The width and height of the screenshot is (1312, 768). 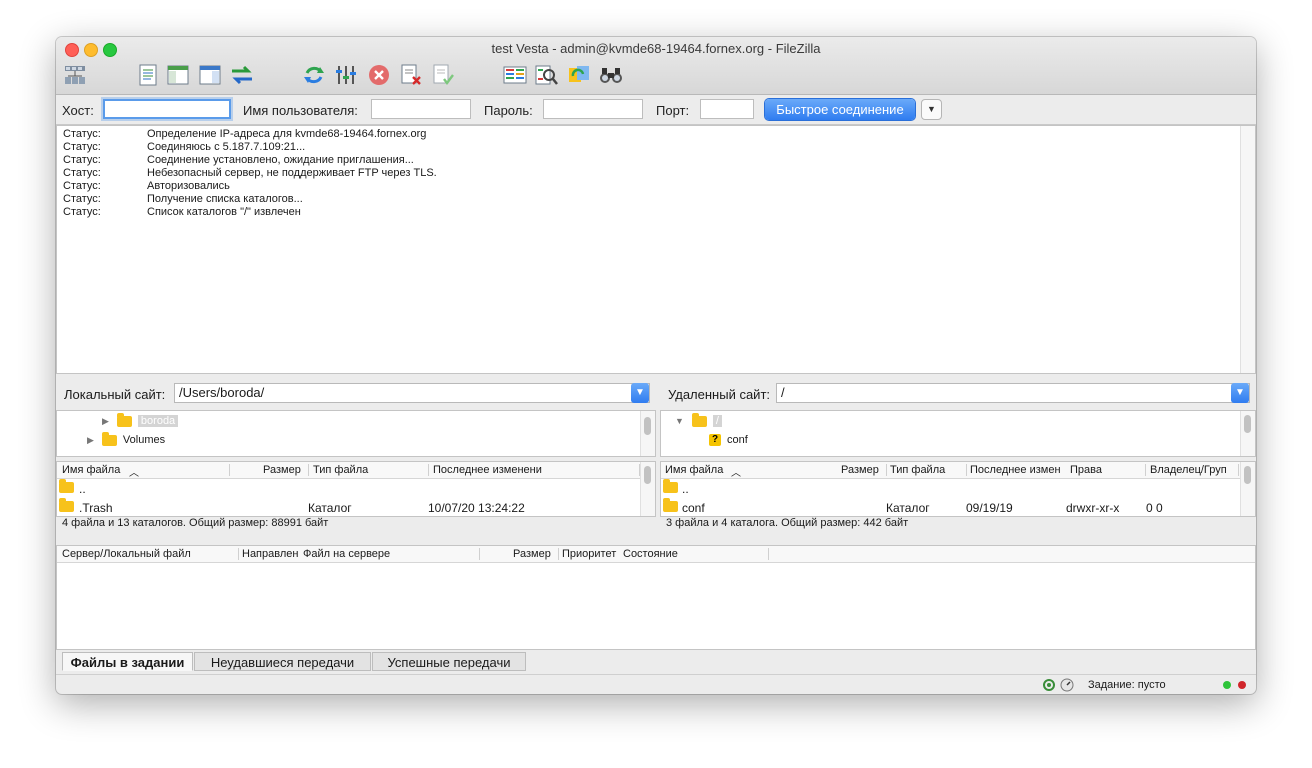 What do you see at coordinates (346, 554) in the screenshot?
I see `col-remote-file: Файл на сервере` at bounding box center [346, 554].